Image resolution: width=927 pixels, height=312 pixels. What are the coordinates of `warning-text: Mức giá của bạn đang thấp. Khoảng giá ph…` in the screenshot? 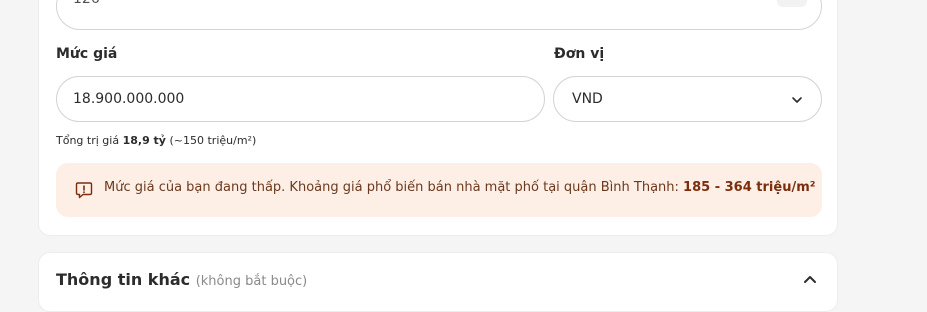 It's located at (459, 187).